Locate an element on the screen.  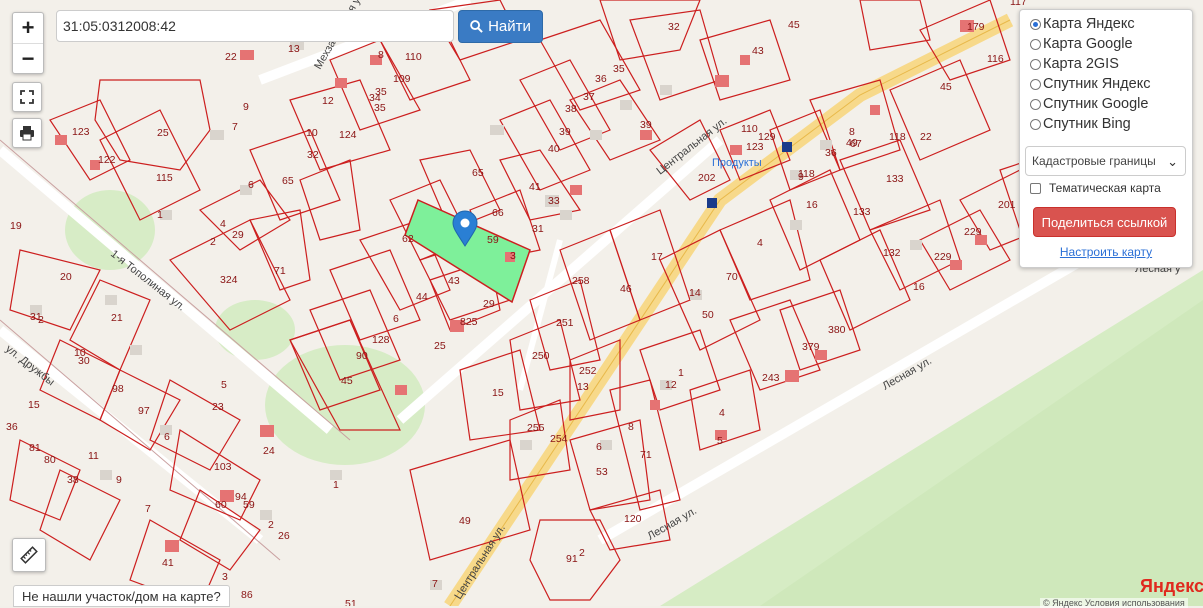
parcel-number-label: 45 is located at coordinates (347, 381).